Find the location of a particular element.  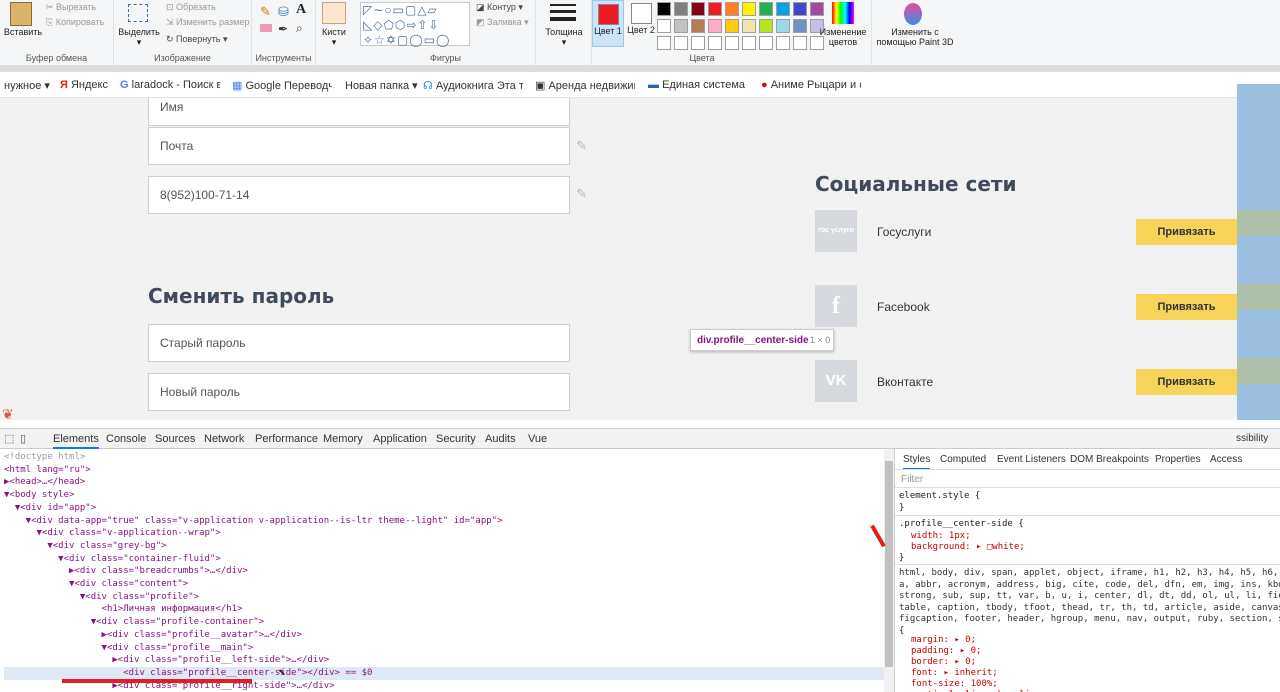

copy-button: ⎘ Копировать is located at coordinates (75, 22).